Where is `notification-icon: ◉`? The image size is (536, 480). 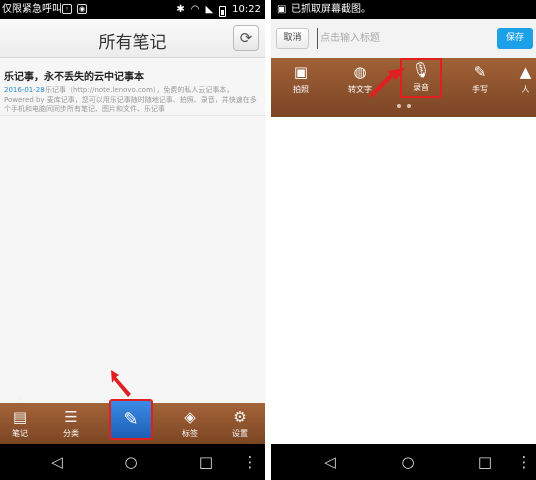
notification-icon: ◉ is located at coordinates (82, 9).